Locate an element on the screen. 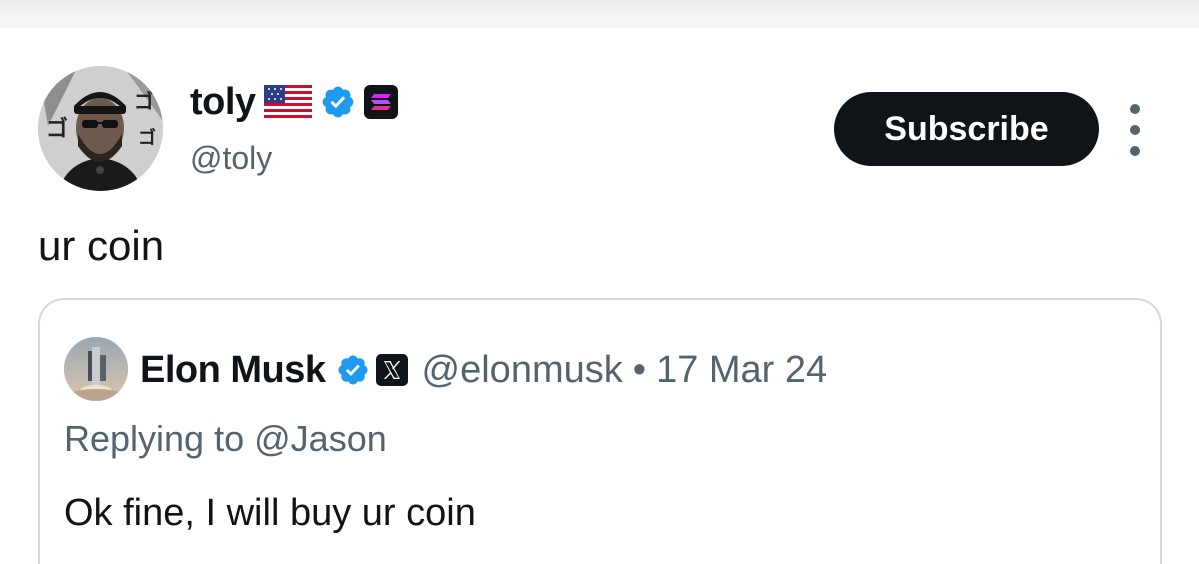  more-vertical-icon is located at coordinates (1135, 130).